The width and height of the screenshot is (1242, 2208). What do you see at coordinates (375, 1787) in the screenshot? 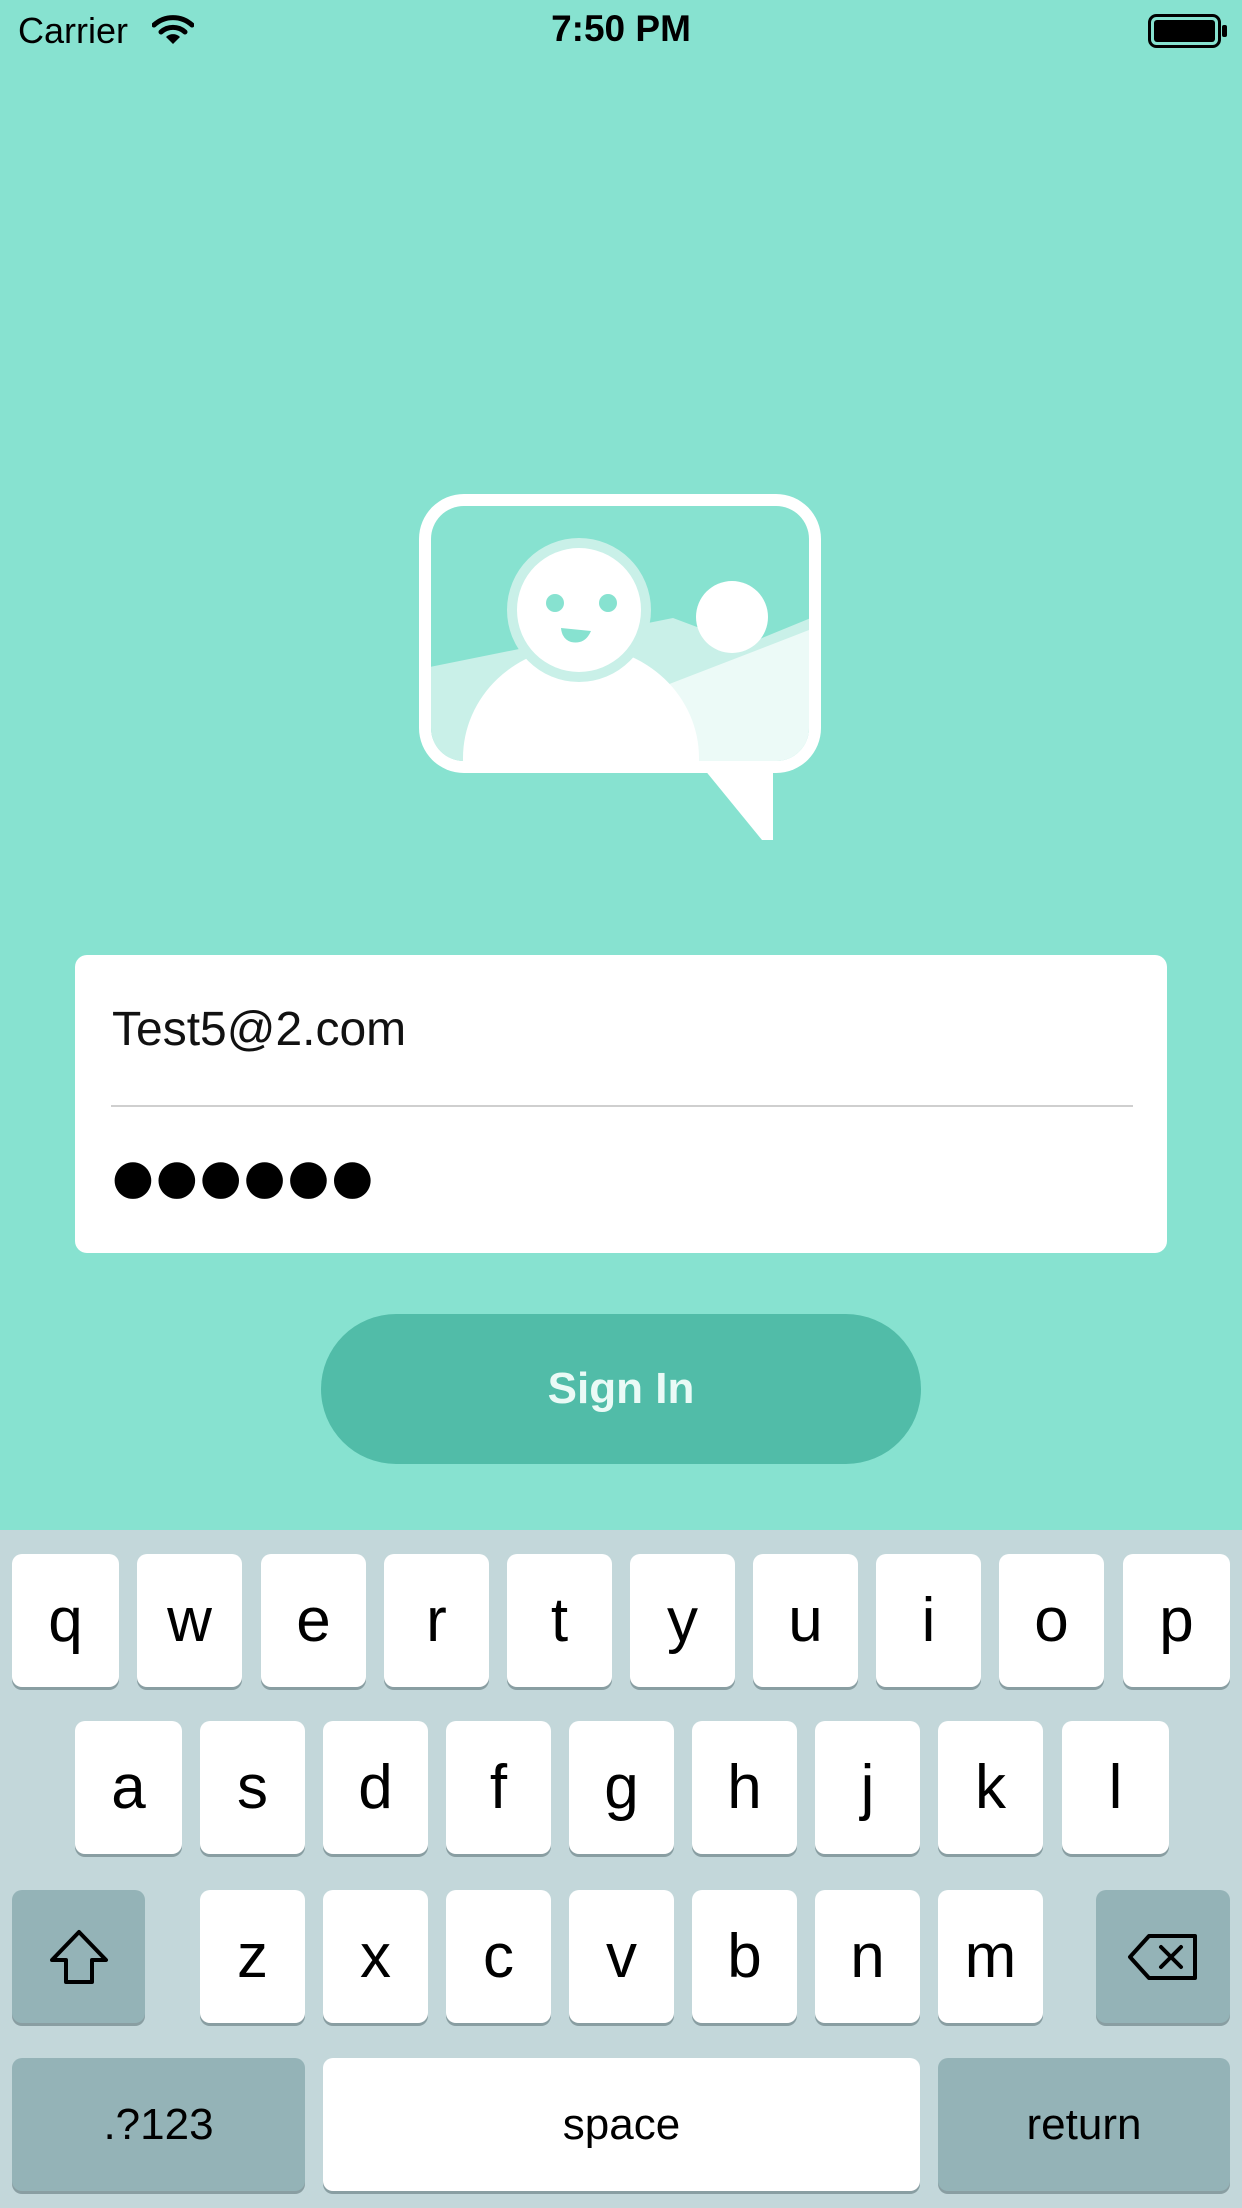
I see `key-d: d` at bounding box center [375, 1787].